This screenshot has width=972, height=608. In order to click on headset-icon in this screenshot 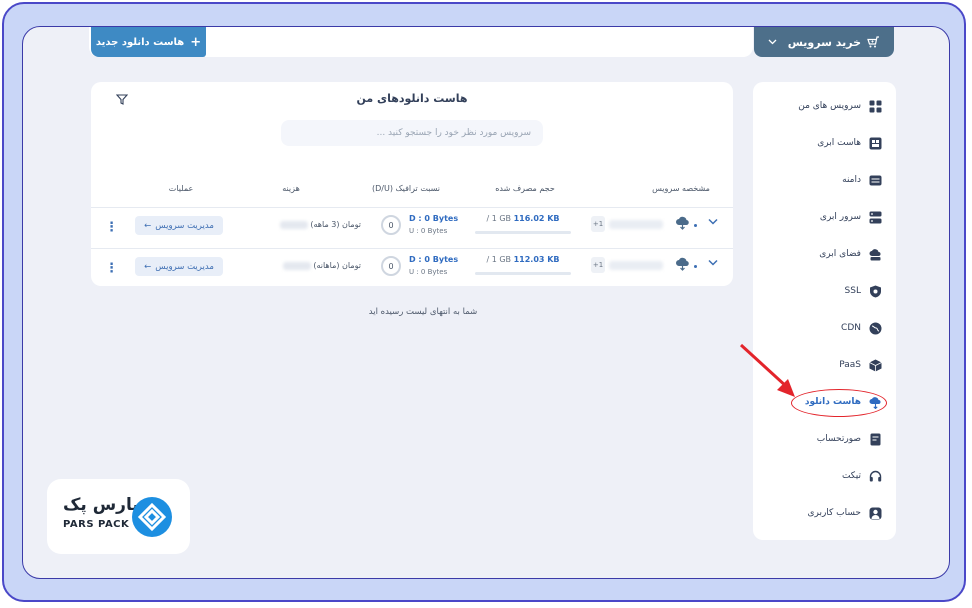, I will do `click(875, 475)`.